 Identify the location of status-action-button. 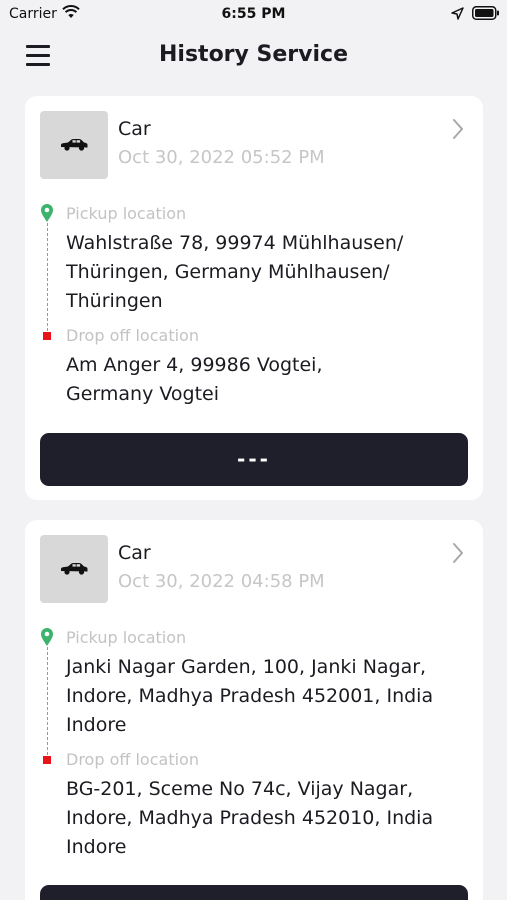
(254, 892).